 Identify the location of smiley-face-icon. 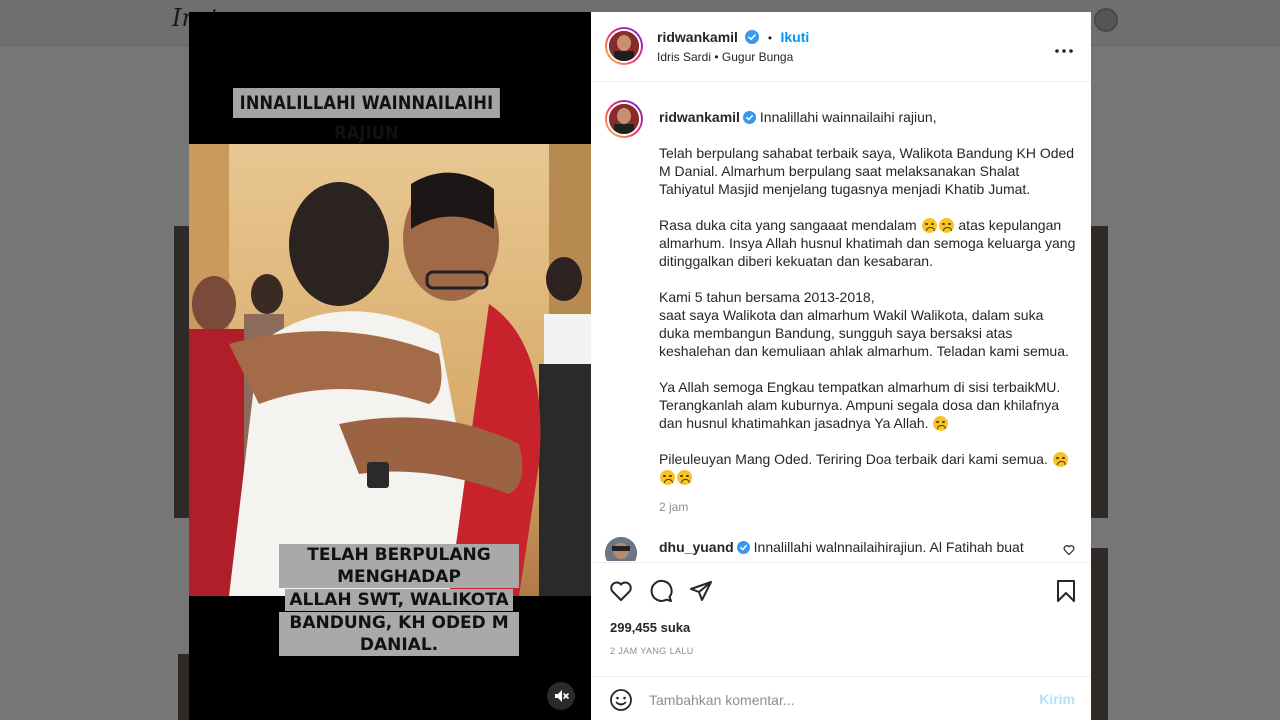
(621, 700).